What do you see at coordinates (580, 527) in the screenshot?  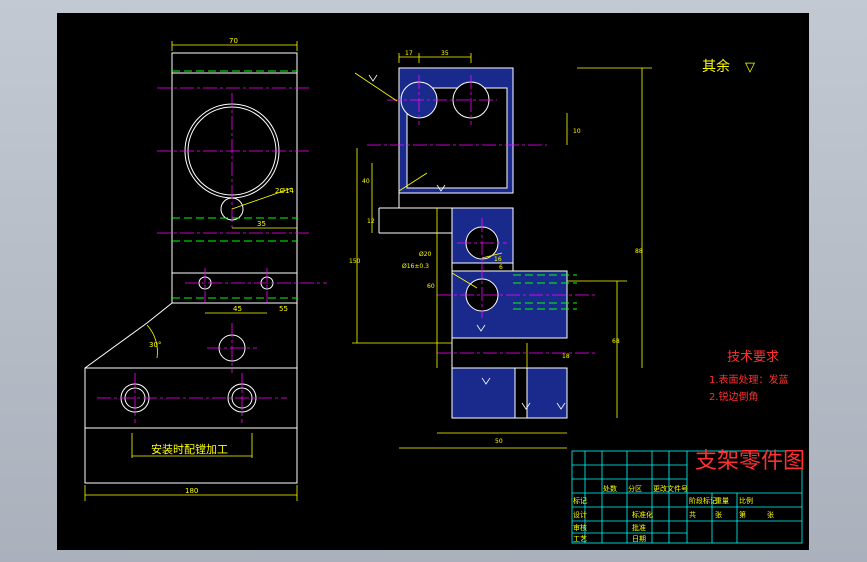 I see `tb-row-3: 审核` at bounding box center [580, 527].